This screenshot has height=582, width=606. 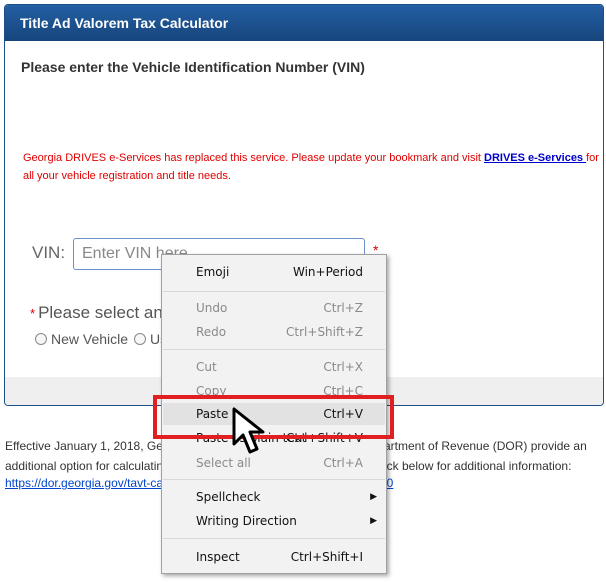 What do you see at coordinates (248, 430) in the screenshot?
I see `mouse-cursor-icon` at bounding box center [248, 430].